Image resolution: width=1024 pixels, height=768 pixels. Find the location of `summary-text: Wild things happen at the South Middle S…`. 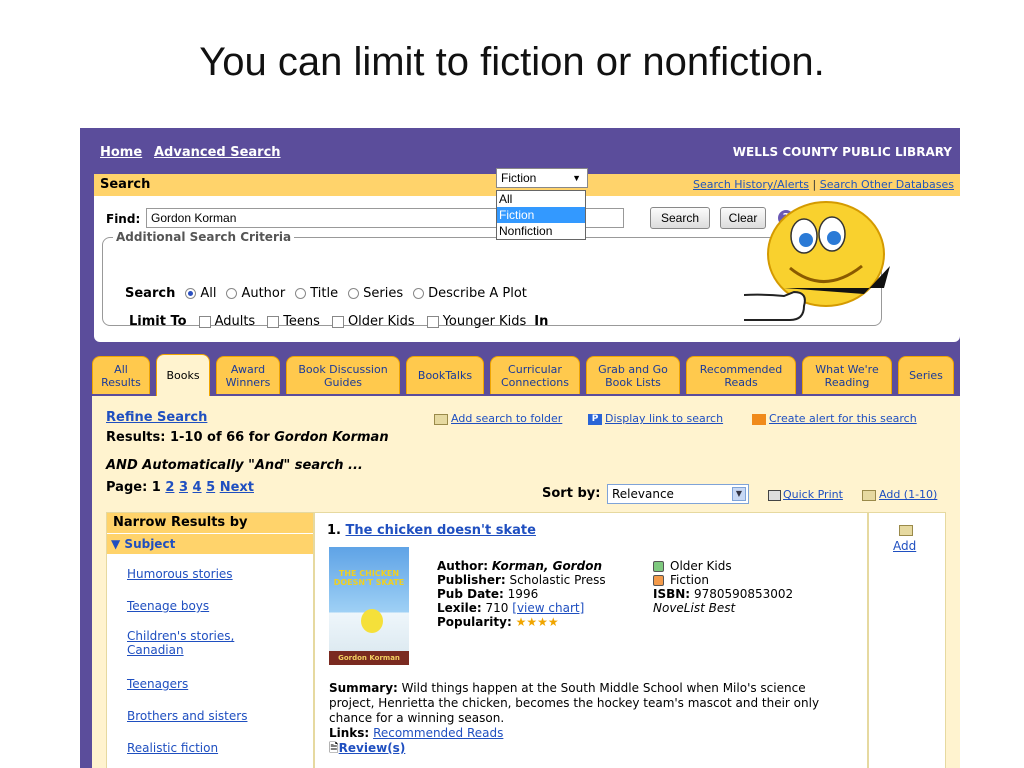

summary-text: Wild things happen at the South Middle S… is located at coordinates (574, 703).